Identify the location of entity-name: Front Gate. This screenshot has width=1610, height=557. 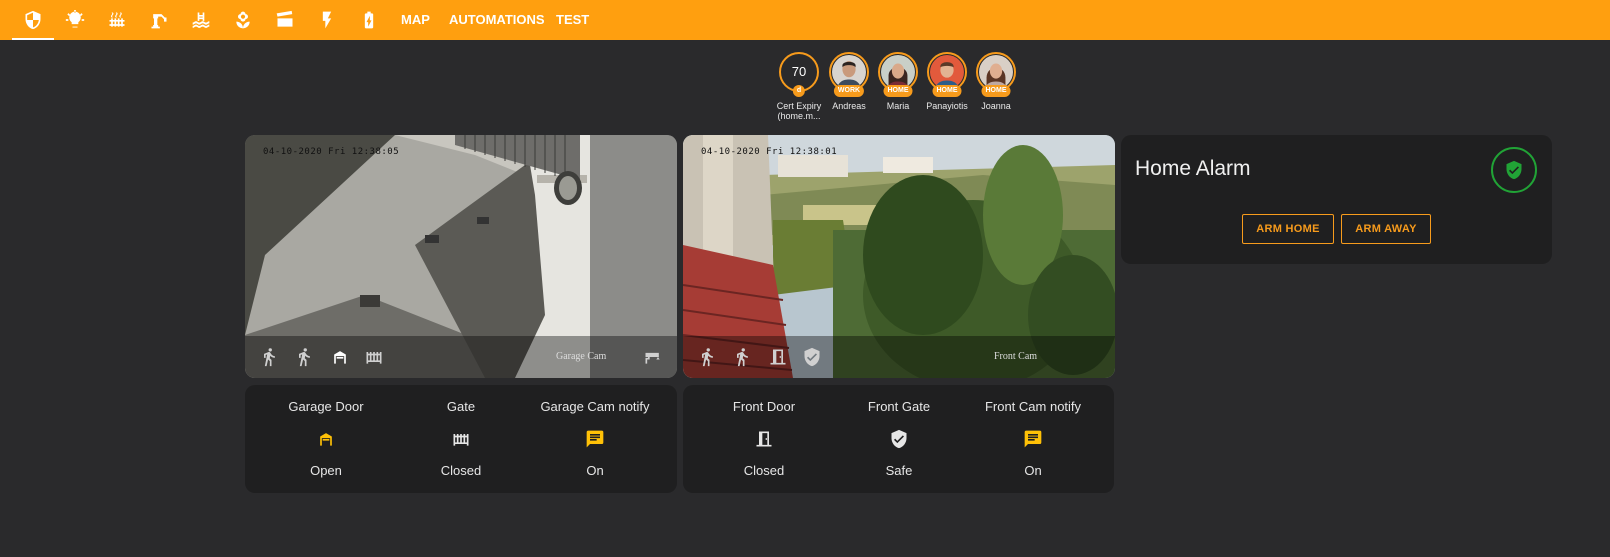
(899, 406).